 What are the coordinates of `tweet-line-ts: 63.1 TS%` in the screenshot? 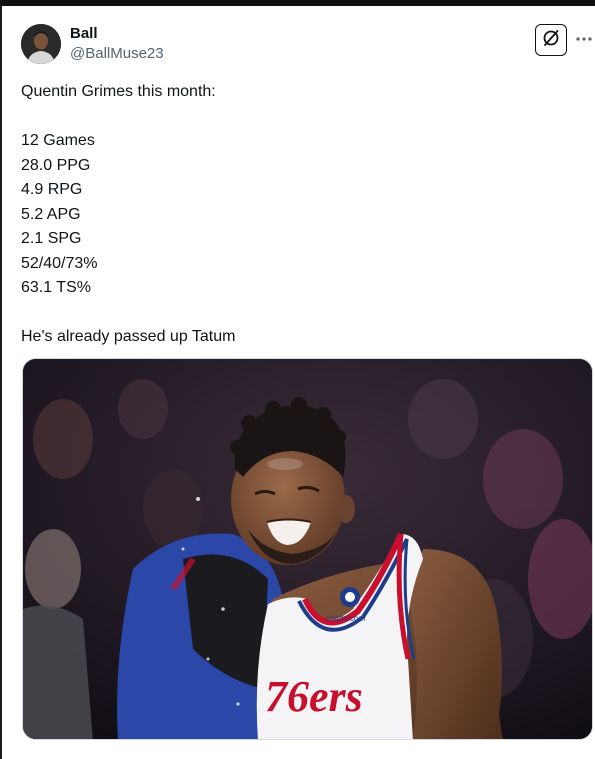 It's located at (56, 287).